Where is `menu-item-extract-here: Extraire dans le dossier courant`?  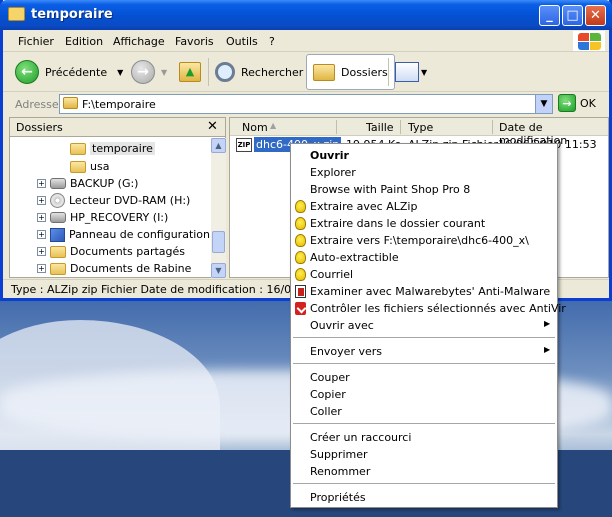 menu-item-extract-here: Extraire dans le dossier courant is located at coordinates (424, 223).